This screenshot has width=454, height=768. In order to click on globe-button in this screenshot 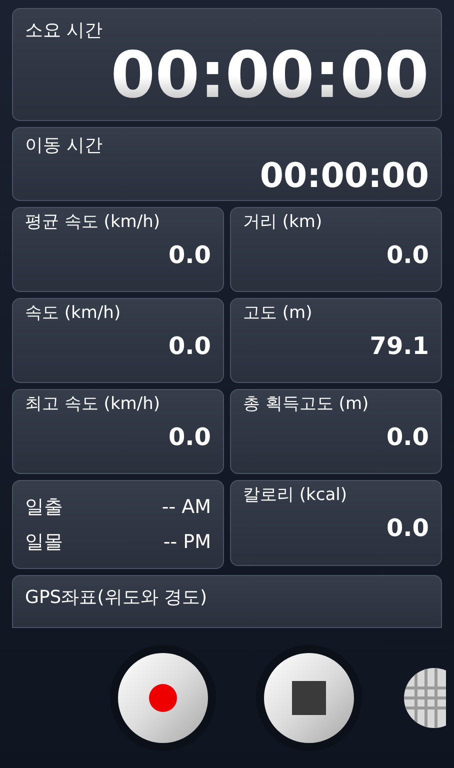, I will do `click(424, 698)`.